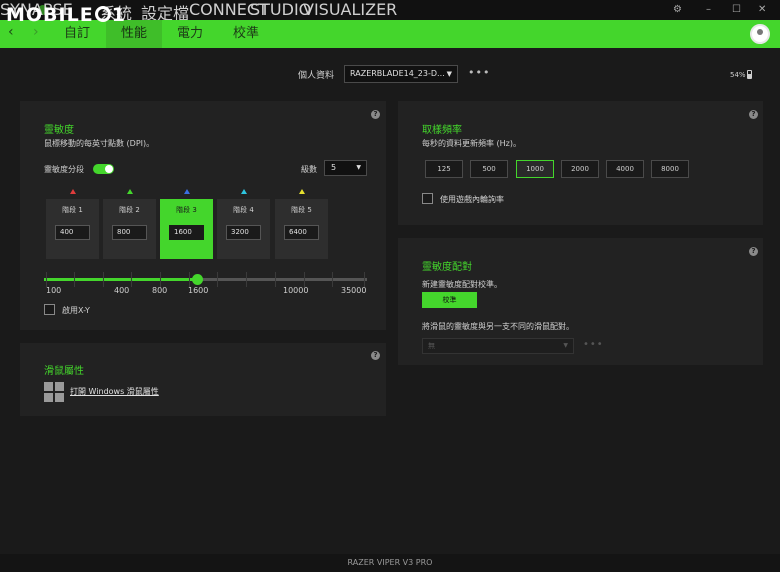 The width and height of the screenshot is (780, 572). What do you see at coordinates (129, 232) in the screenshot?
I see `stage-dpi-input: 800` at bounding box center [129, 232].